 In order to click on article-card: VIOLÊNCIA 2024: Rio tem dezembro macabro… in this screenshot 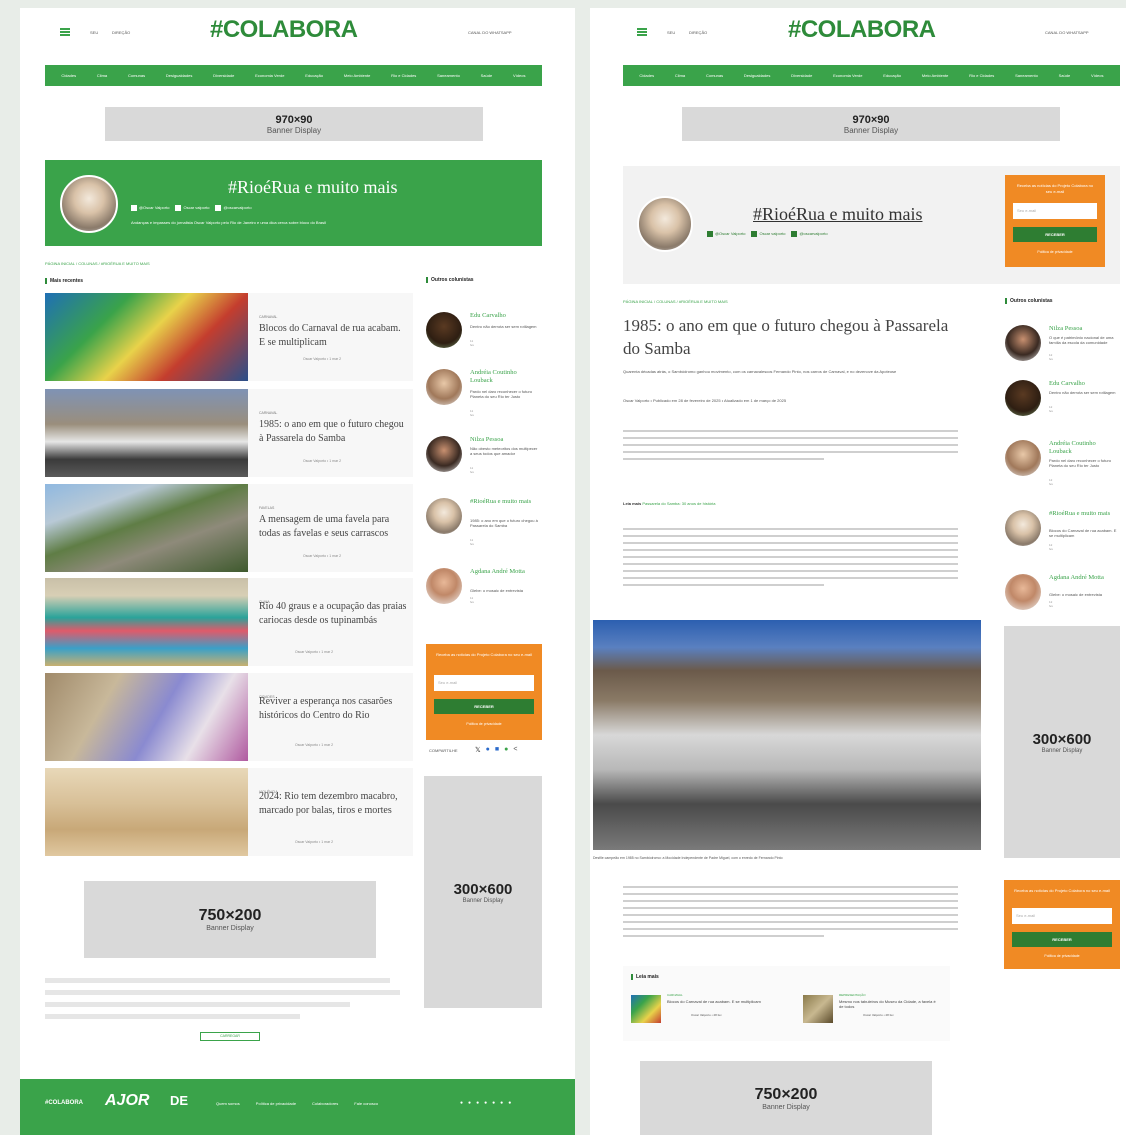, I will do `click(229, 812)`.